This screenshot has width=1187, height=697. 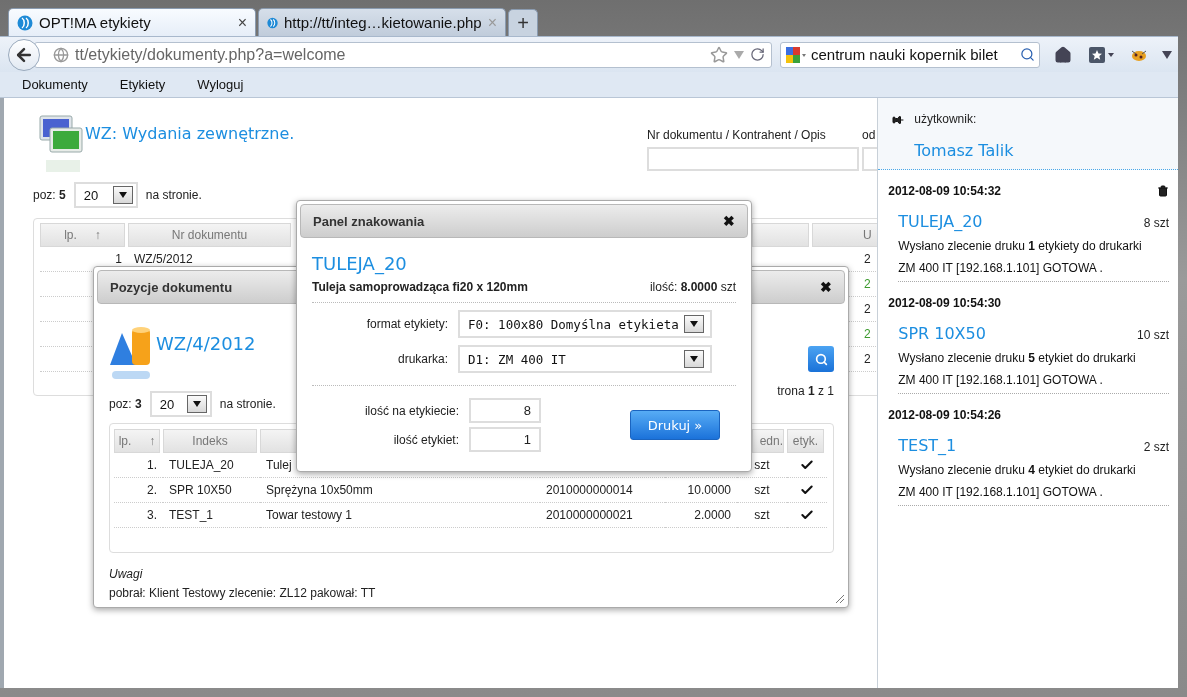 I want to click on date-from-label: od, so click(x=869, y=135).